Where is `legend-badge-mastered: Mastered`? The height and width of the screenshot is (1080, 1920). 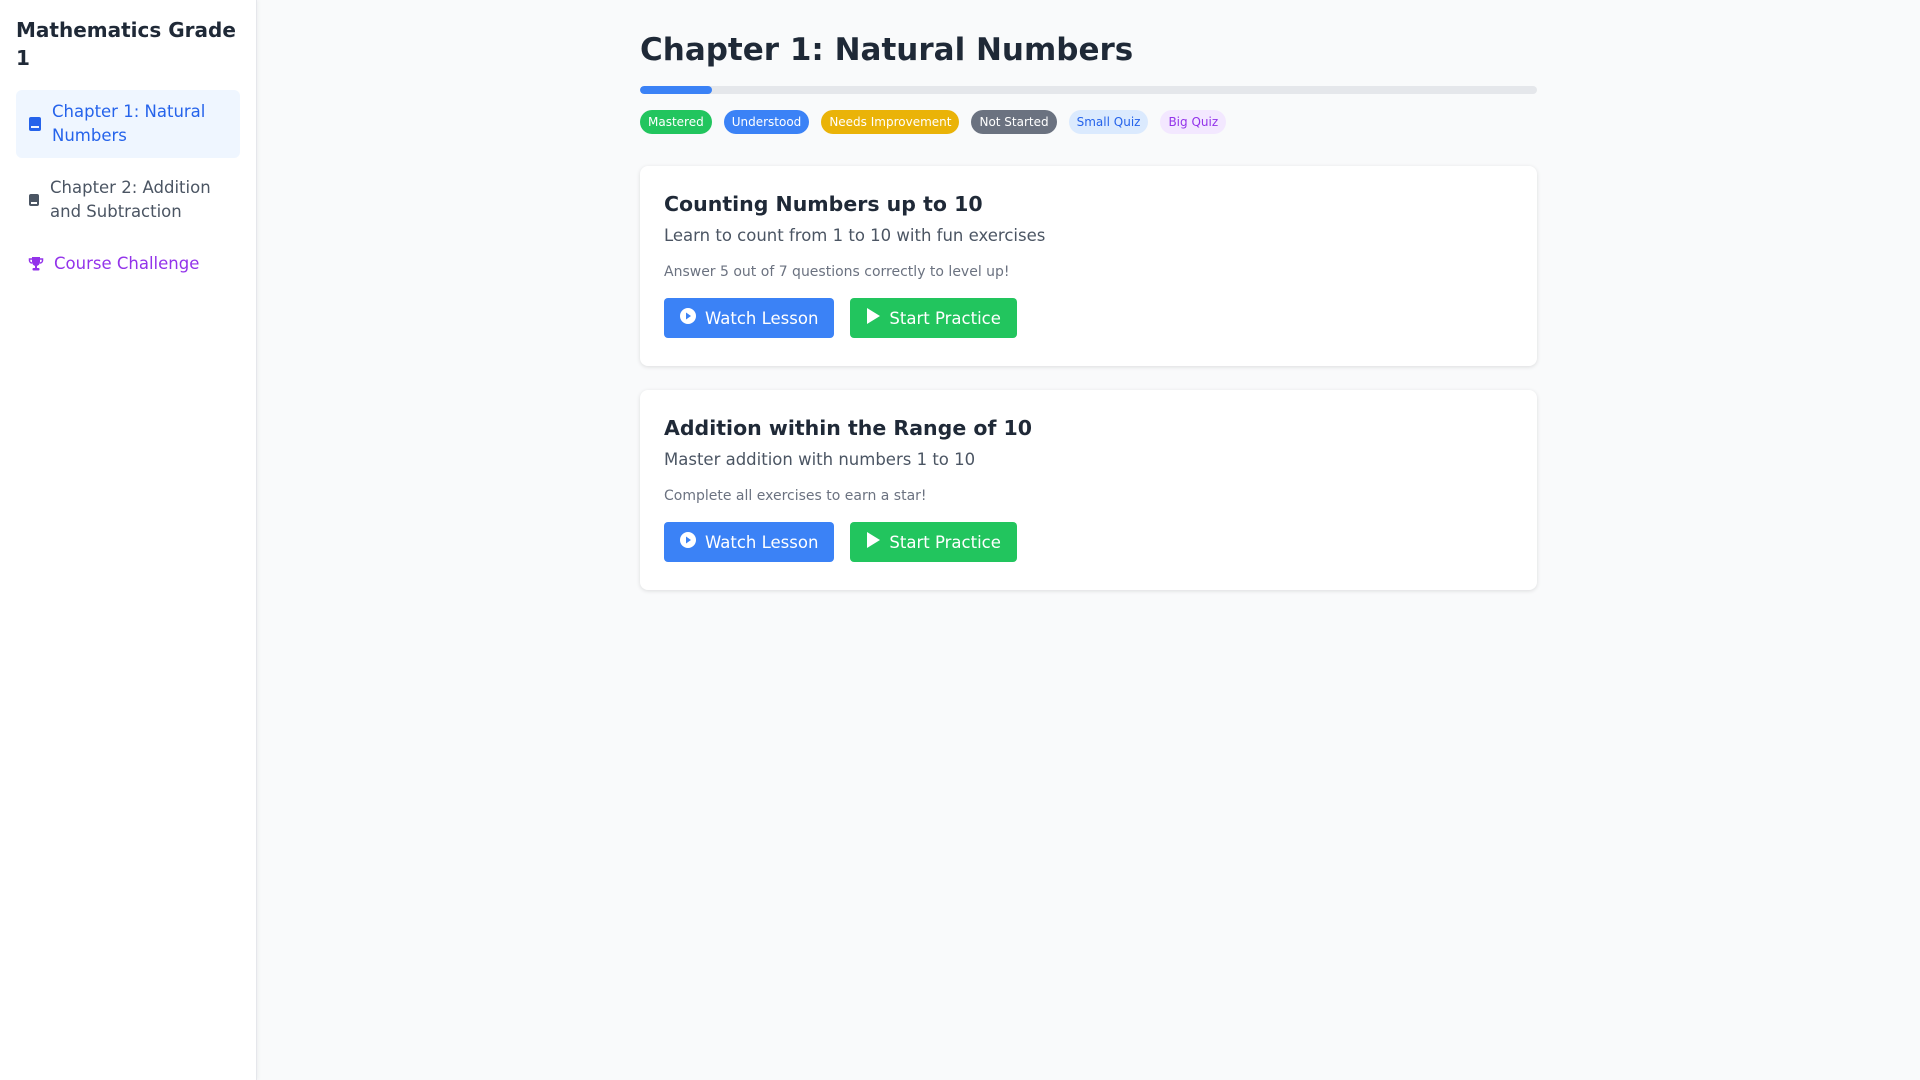 legend-badge-mastered: Mastered is located at coordinates (676, 122).